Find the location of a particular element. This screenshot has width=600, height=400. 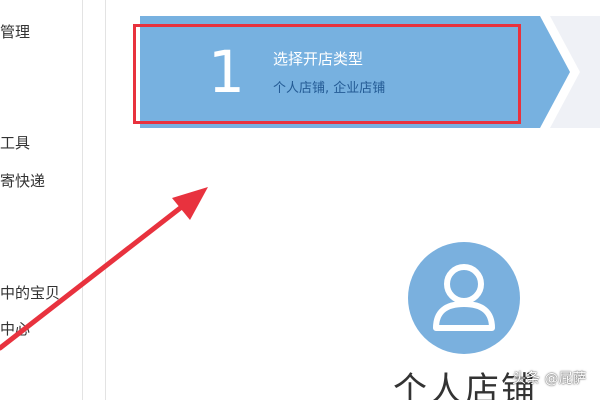

avatar is located at coordinates (464, 298).